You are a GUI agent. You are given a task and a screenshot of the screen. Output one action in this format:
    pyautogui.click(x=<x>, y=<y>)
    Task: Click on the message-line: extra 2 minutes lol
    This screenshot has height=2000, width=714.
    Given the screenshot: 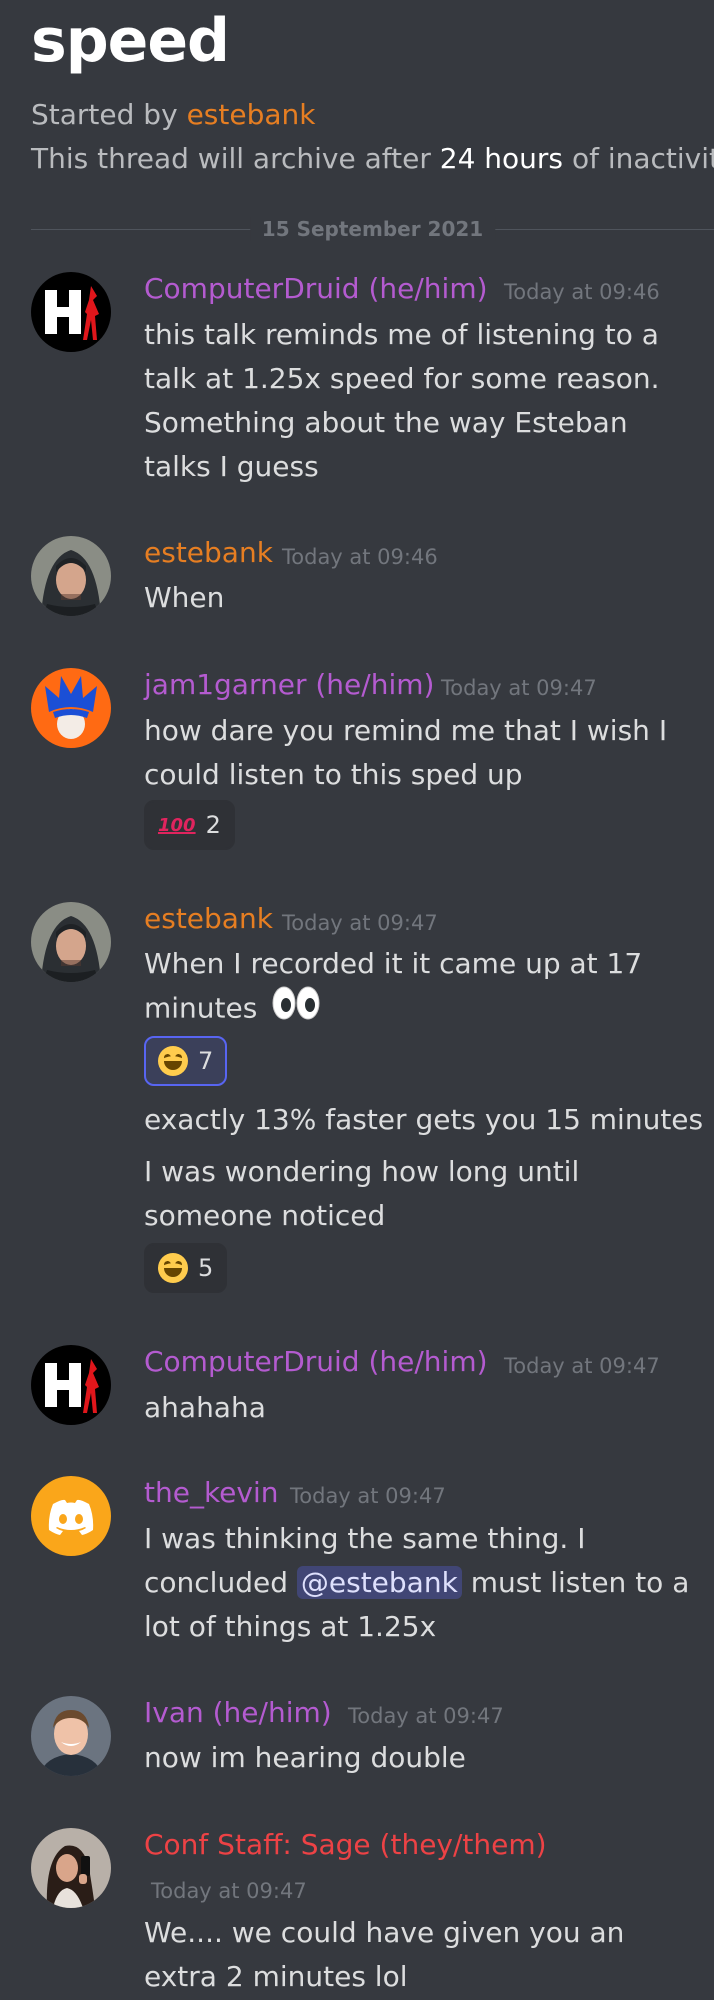 What is the action you would take?
    pyautogui.click(x=276, y=1976)
    